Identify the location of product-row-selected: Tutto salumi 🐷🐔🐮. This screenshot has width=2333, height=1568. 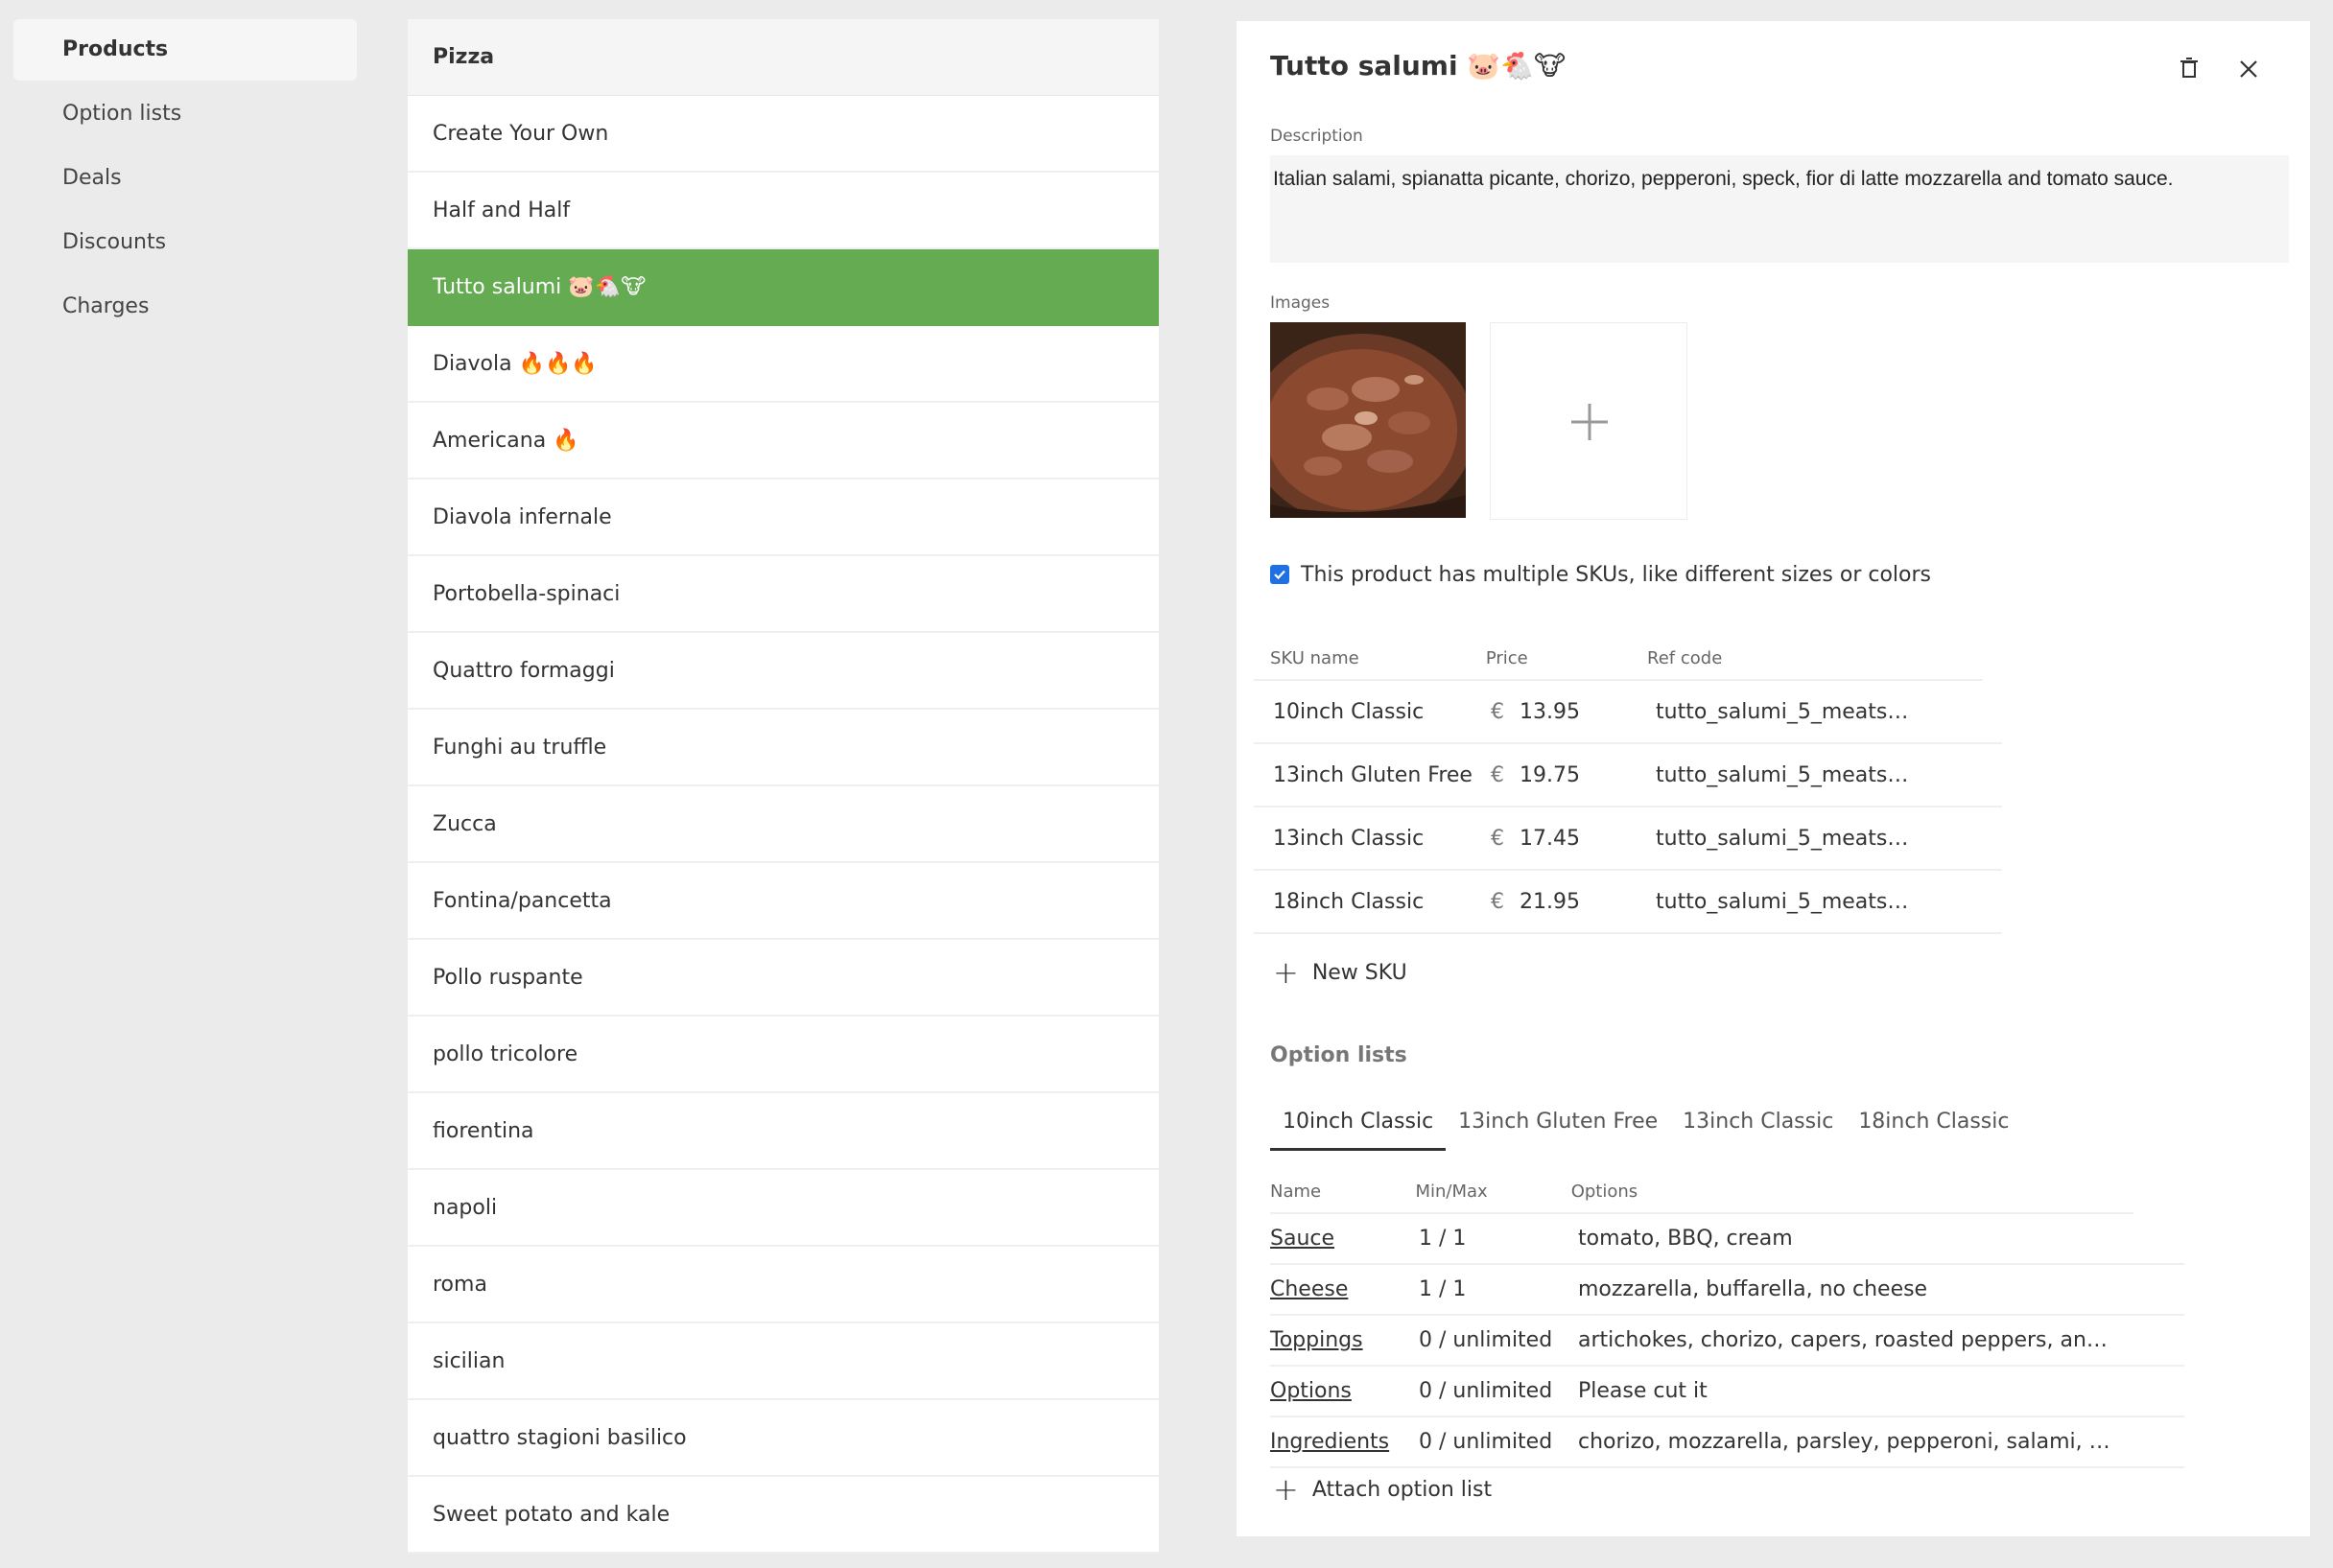
(783, 288).